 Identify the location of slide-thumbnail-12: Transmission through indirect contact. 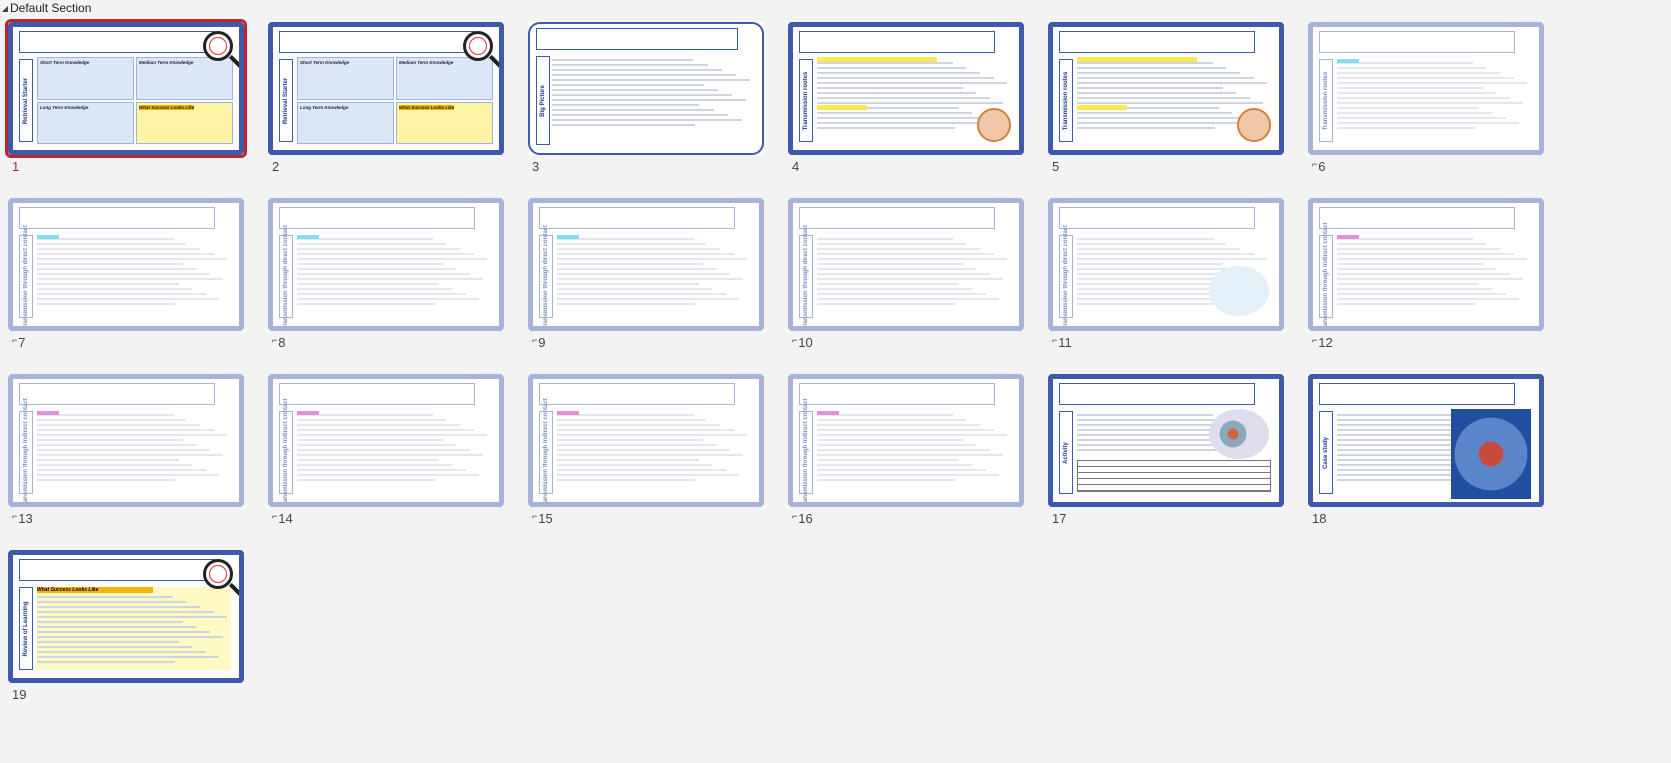
(1426, 264).